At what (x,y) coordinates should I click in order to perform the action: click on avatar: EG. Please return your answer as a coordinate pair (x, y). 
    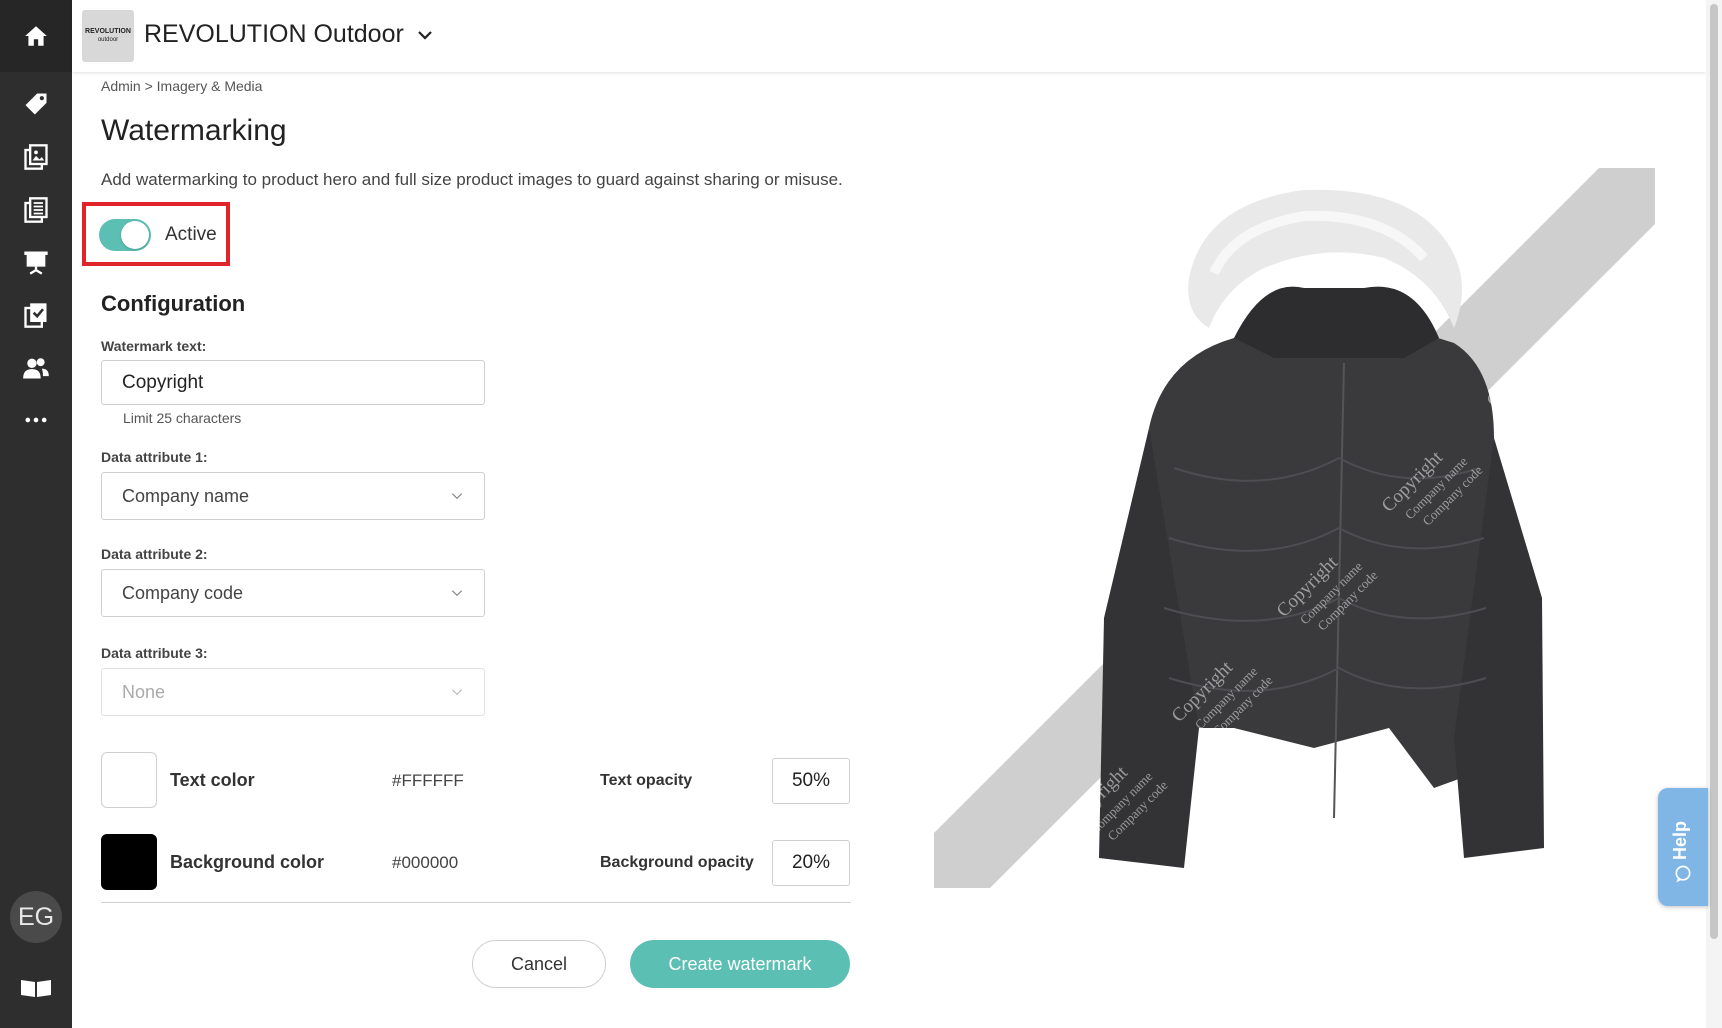
    Looking at the image, I should click on (36, 917).